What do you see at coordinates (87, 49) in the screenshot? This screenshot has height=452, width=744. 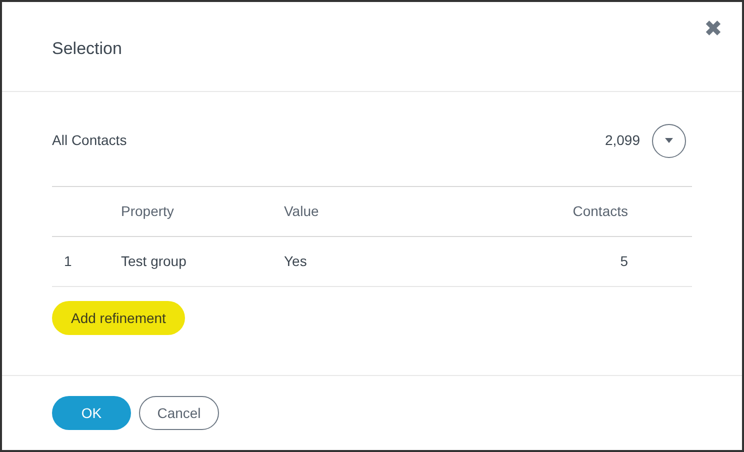 I see `dialog-title: Selection` at bounding box center [87, 49].